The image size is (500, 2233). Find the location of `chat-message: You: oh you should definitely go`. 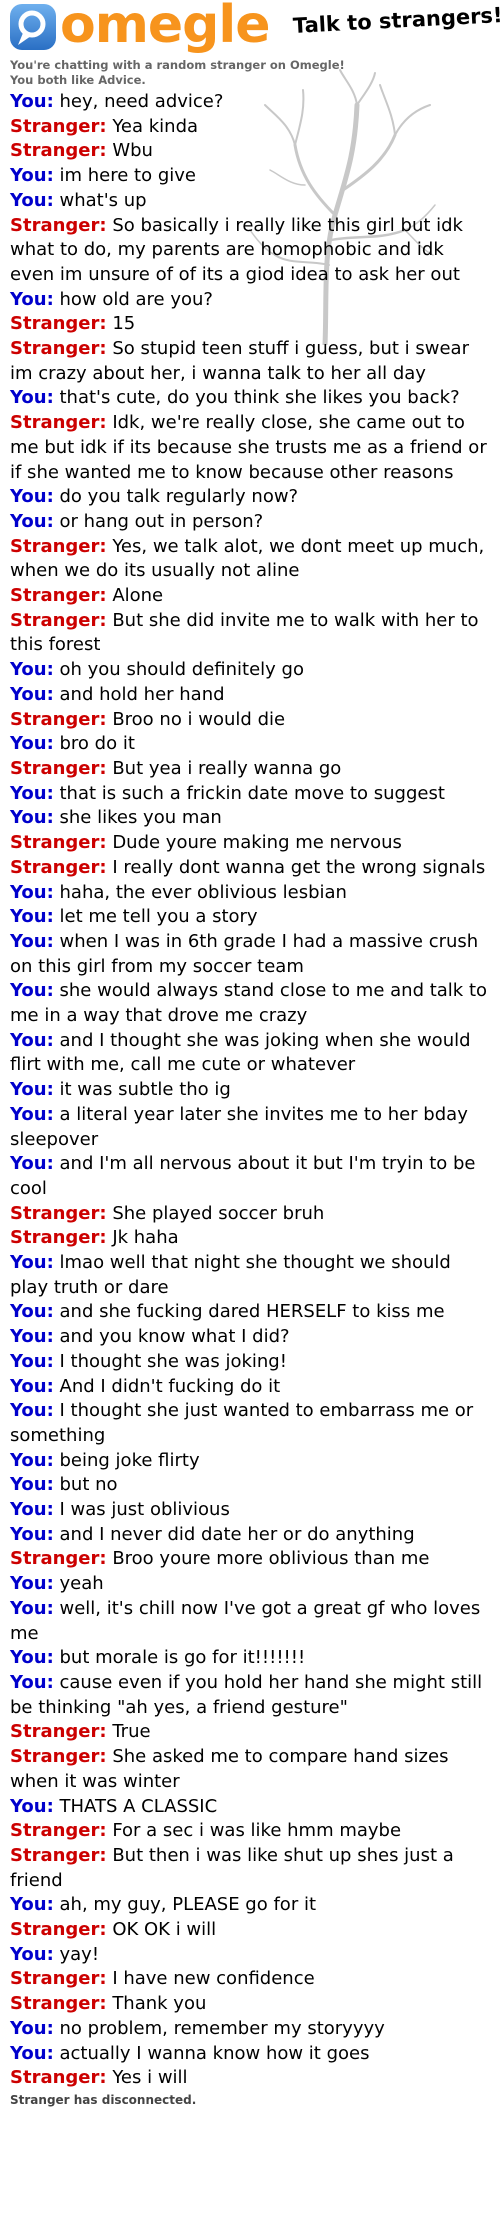

chat-message: You: oh you should definitely go is located at coordinates (251, 670).